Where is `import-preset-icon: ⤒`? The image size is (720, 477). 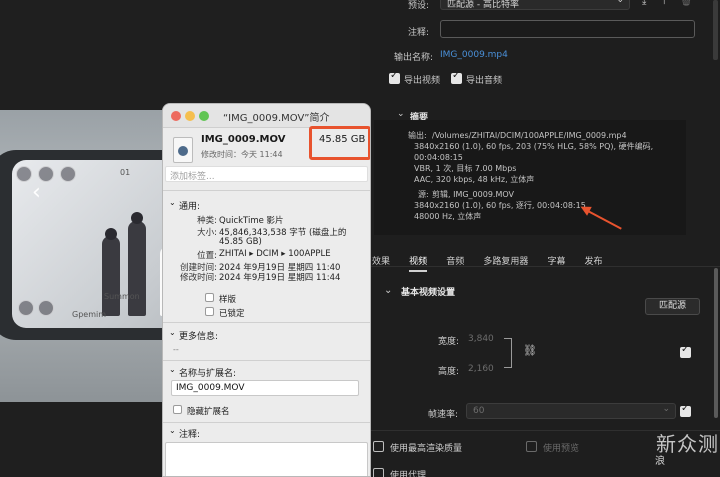 import-preset-icon: ⤒ is located at coordinates (664, 3).